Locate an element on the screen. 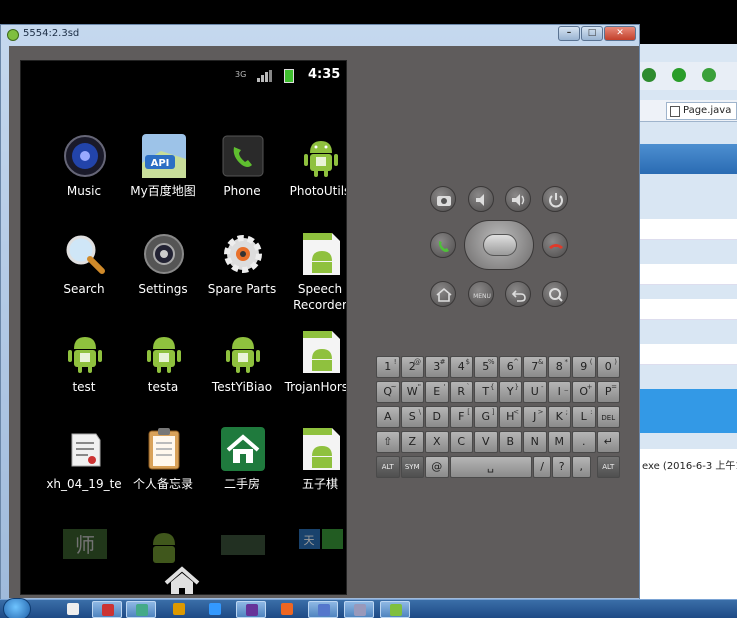 The width and height of the screenshot is (737, 618). search-key-button is located at coordinates (555, 294).